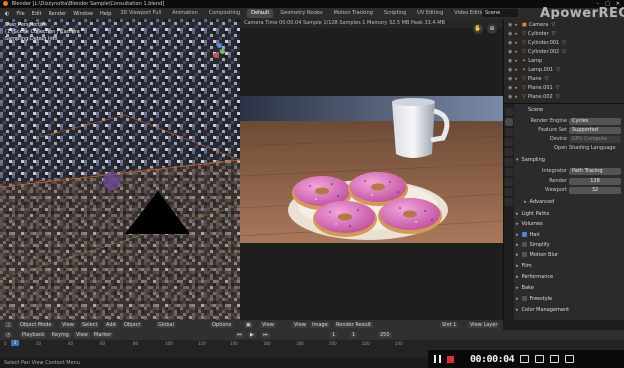  I want to click on zoom-icon: ⊕, so click(492, 29).